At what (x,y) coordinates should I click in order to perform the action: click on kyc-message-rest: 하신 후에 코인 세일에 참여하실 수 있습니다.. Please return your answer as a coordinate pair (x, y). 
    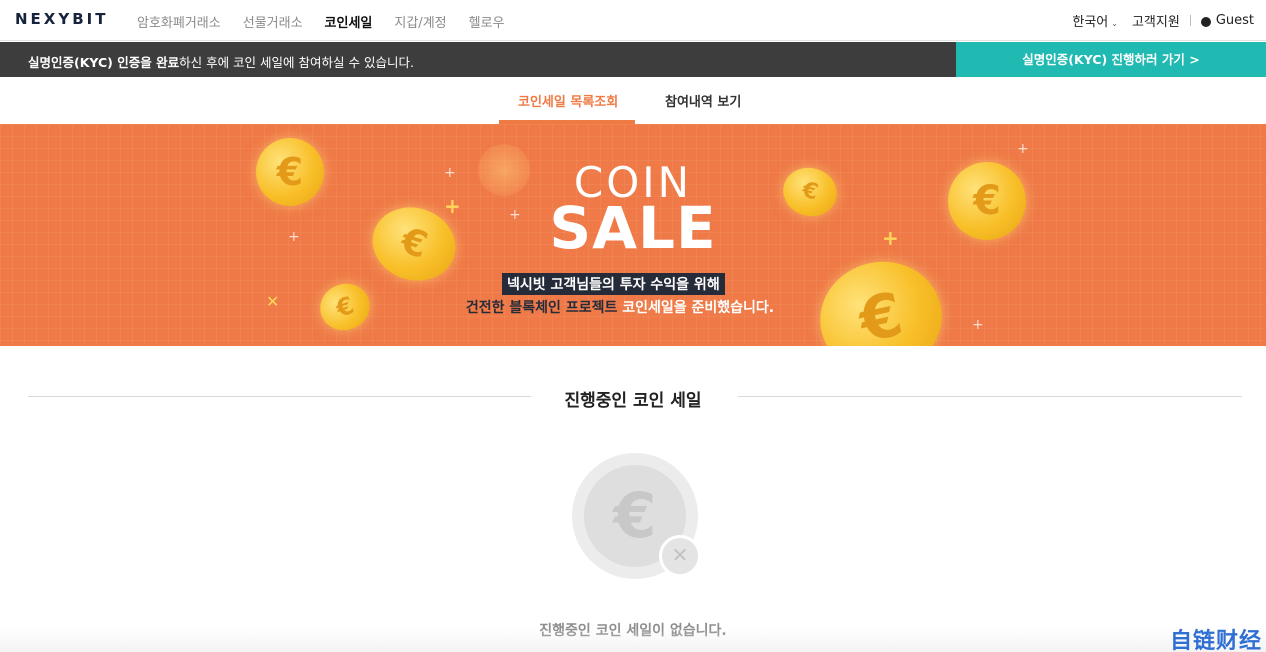
    Looking at the image, I should click on (296, 62).